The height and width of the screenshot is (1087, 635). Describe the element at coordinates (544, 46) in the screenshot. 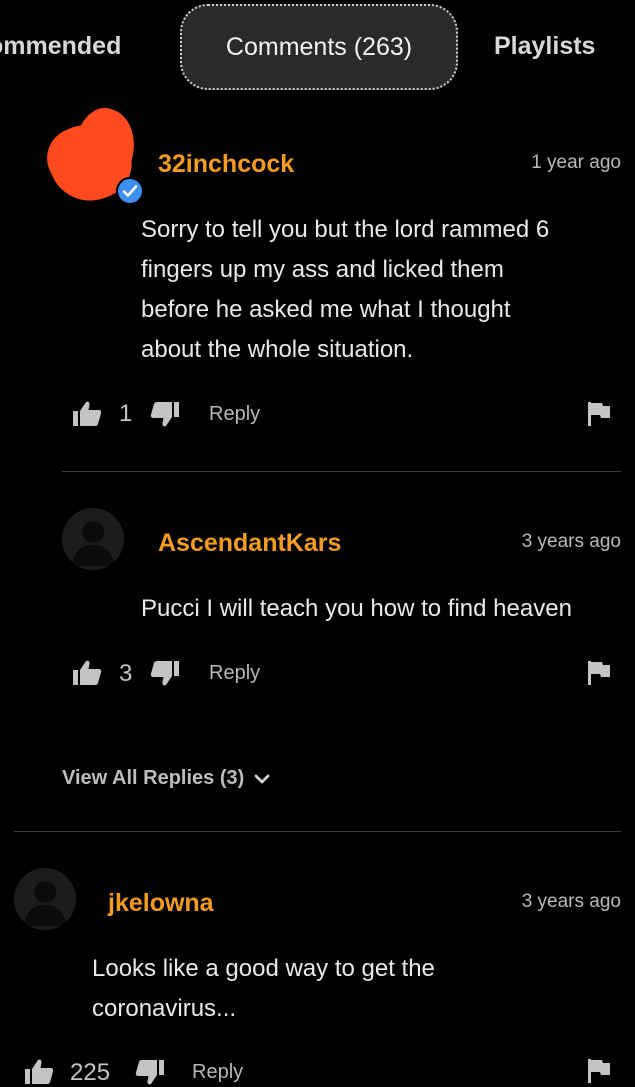

I see `tab-playlists: Playlists` at that location.